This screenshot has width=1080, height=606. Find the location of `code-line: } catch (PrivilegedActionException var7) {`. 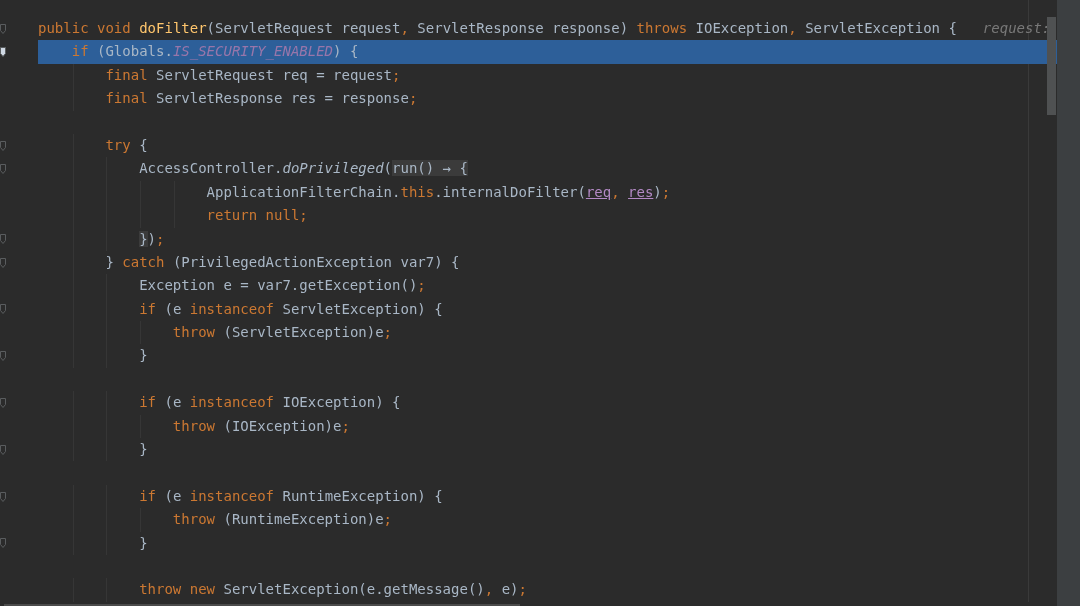

code-line: } catch (PrivilegedActionException var7) { is located at coordinates (282, 262).